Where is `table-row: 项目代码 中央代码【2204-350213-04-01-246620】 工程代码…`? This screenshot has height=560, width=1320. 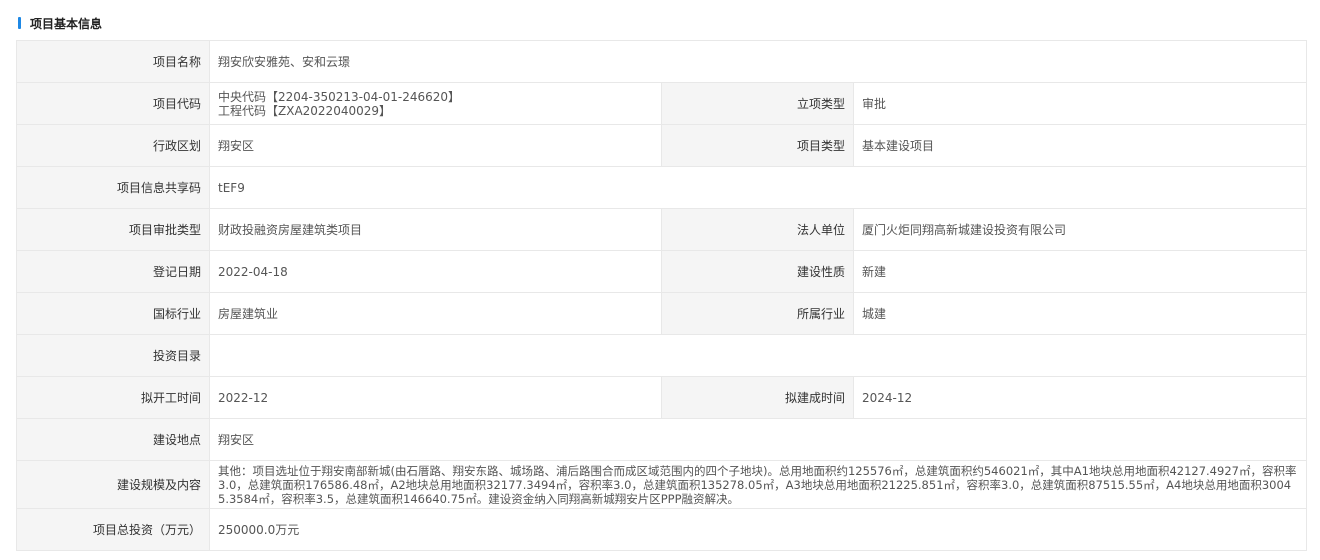
table-row: 项目代码 中央代码【2204-350213-04-01-246620】 工程代码… is located at coordinates (661, 103).